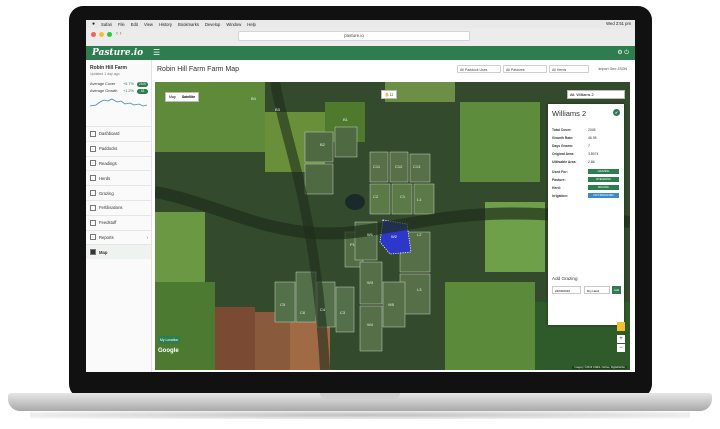 Image resolution: width=720 pixels, height=429 pixels. I want to click on my-location-button: My Location, so click(169, 340).